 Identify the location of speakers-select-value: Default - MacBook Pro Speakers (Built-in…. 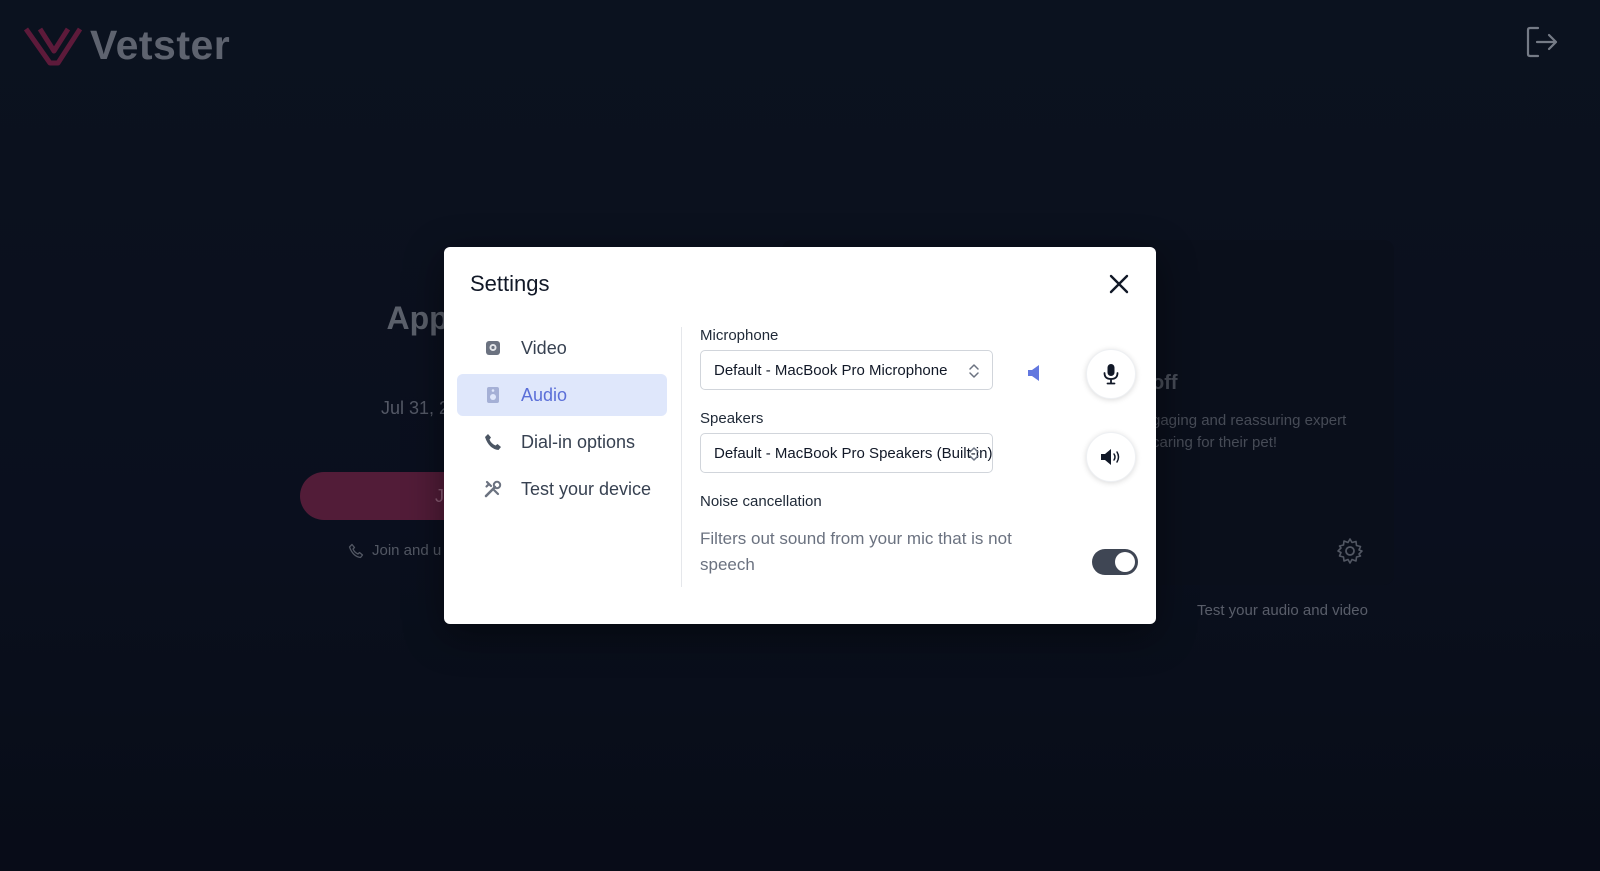
(853, 453).